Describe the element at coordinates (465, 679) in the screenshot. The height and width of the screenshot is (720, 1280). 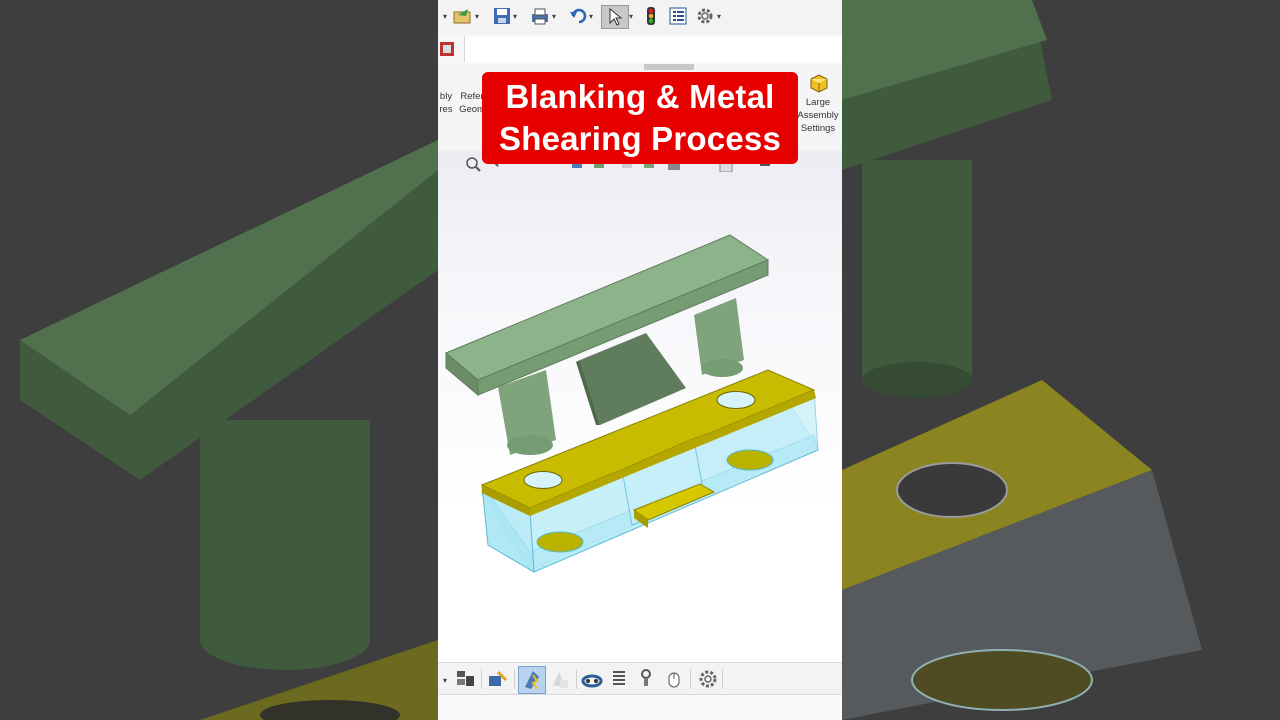
I see `exploded-view-icon` at that location.